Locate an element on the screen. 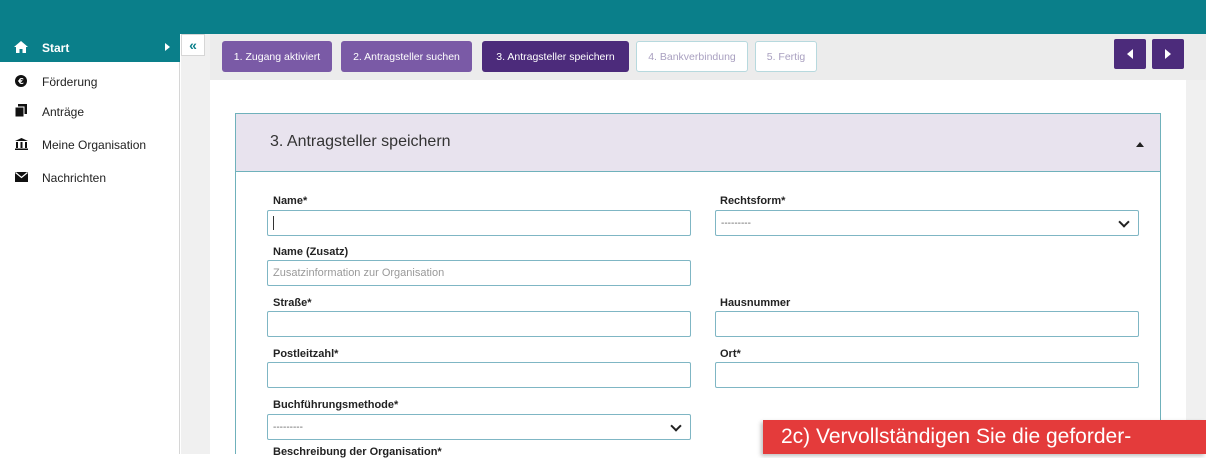  next-step-button is located at coordinates (1168, 54).